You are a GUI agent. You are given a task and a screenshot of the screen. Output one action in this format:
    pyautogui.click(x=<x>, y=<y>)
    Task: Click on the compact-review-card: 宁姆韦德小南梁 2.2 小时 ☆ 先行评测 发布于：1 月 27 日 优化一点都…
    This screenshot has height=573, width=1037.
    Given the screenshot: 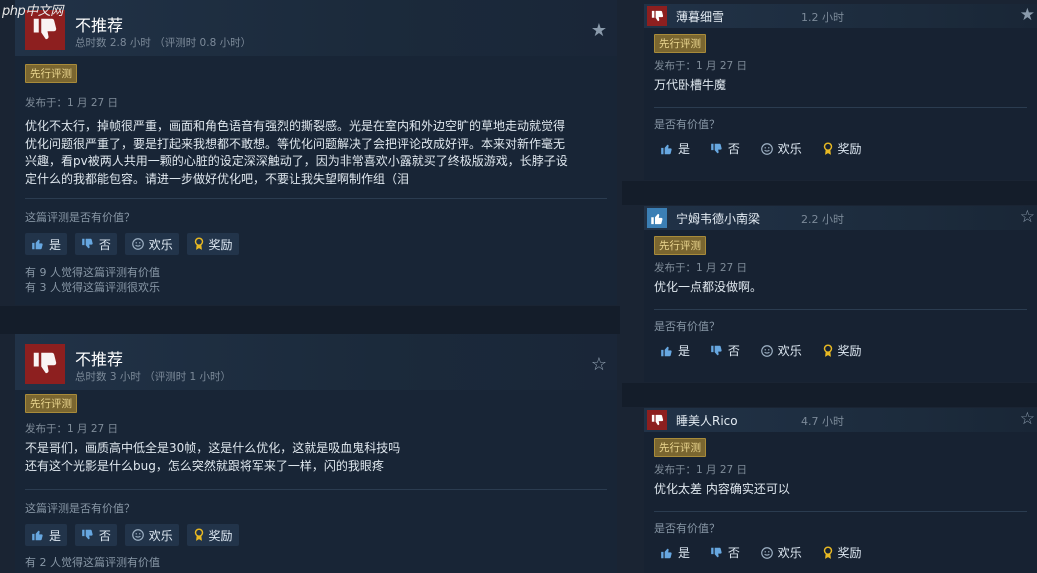 What is the action you would take?
    pyautogui.click(x=840, y=294)
    